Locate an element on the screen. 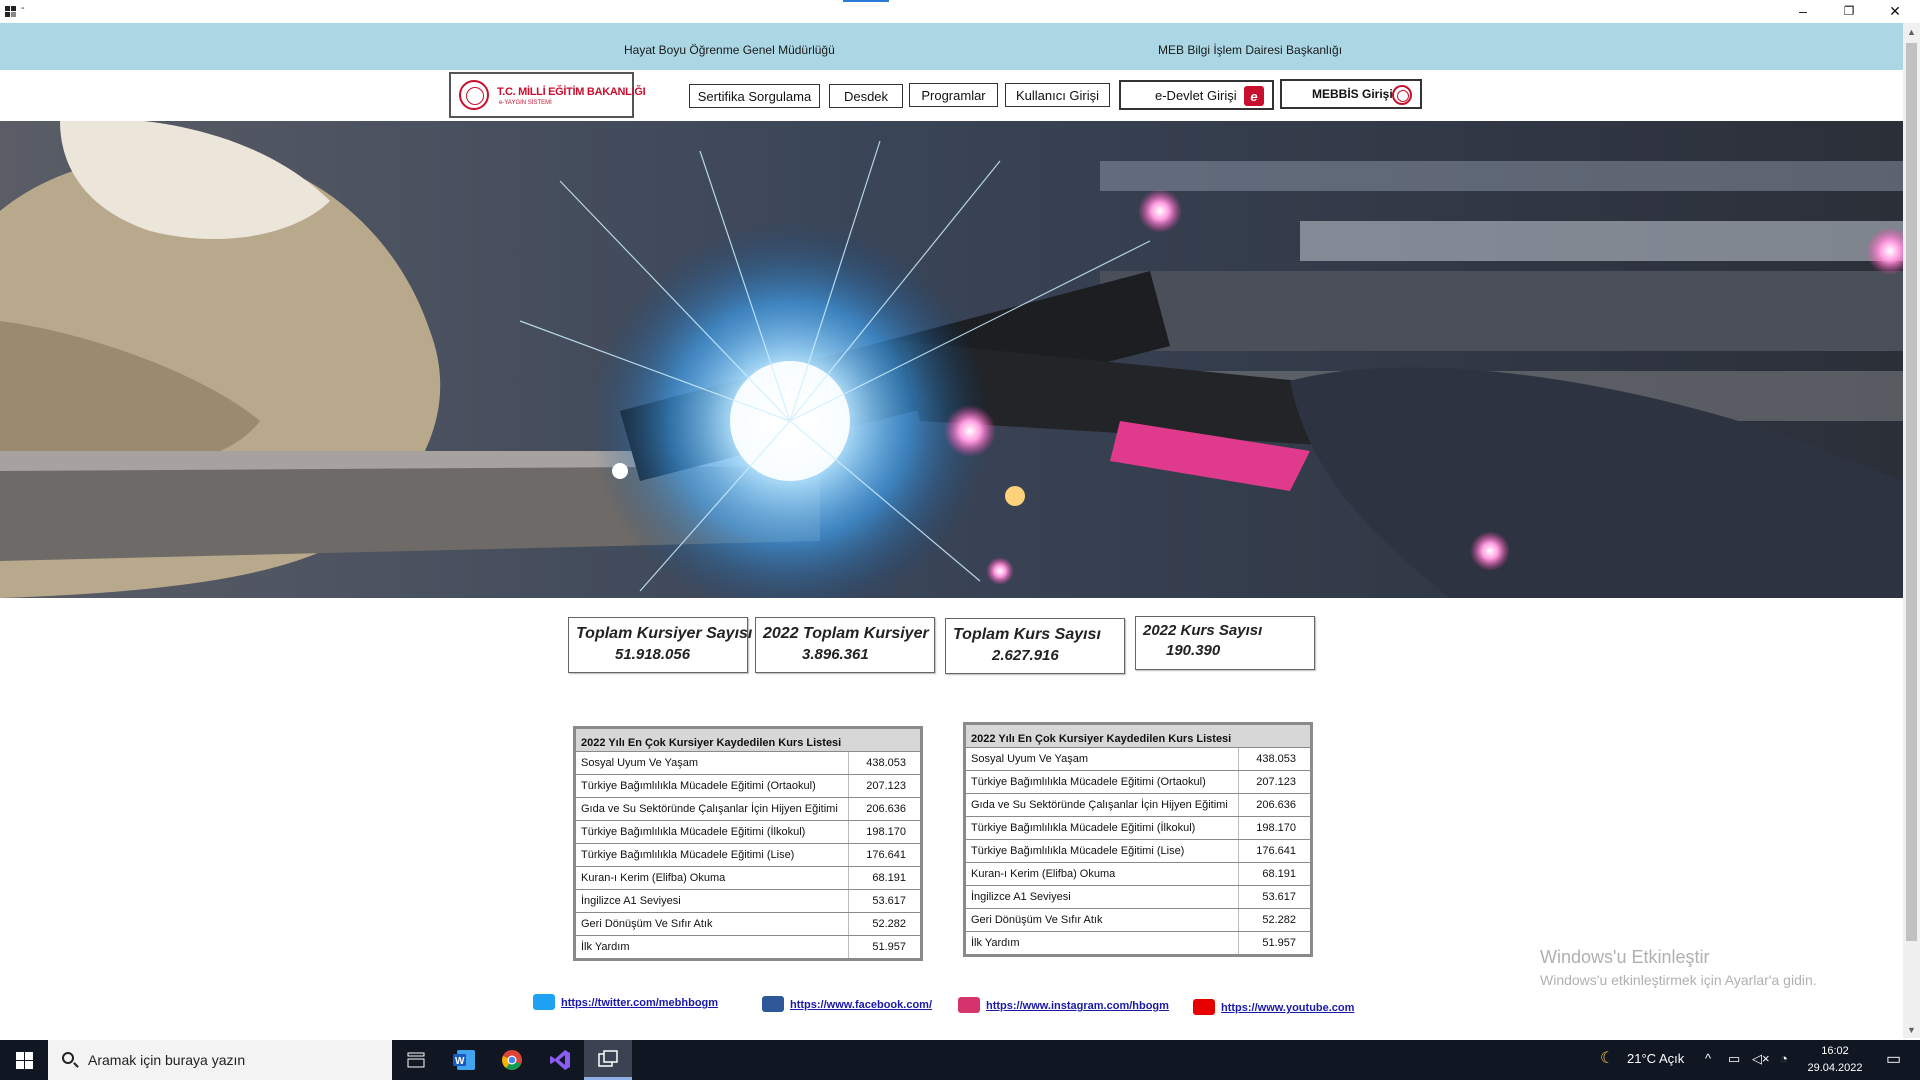 The image size is (1920, 1080). taskbar-search-box: Aramak için buraya yazın is located at coordinates (220, 1060).